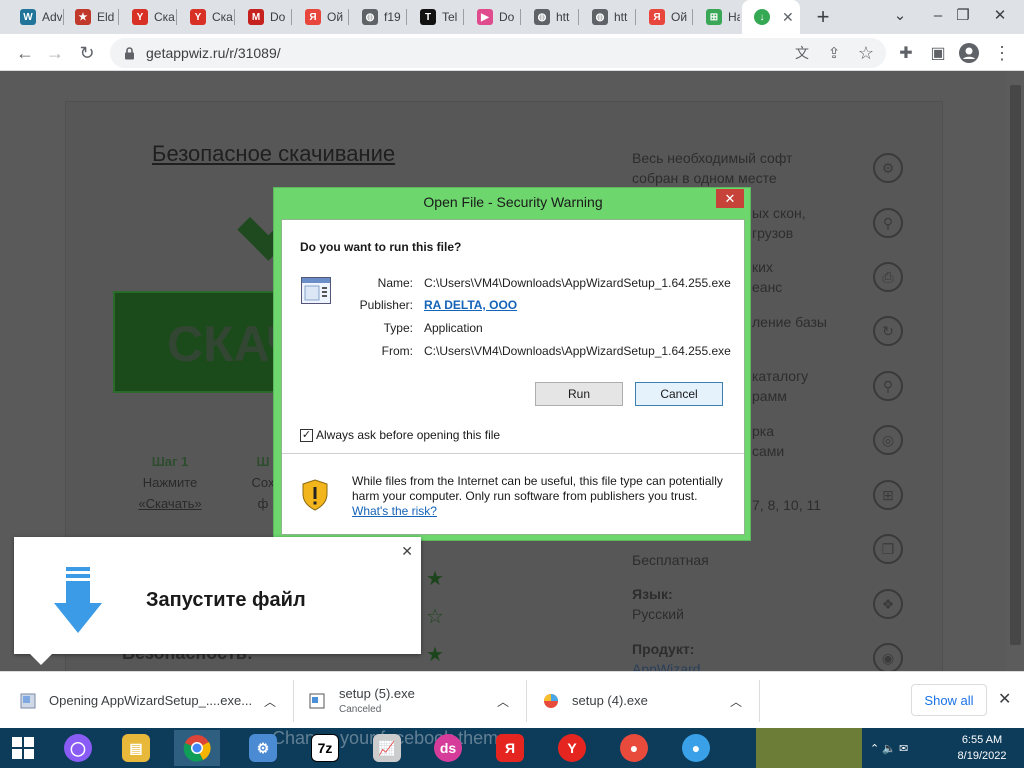 The height and width of the screenshot is (768, 1024). Describe the element at coordinates (982, 748) in the screenshot. I see `taskbar-clock: 6:55 AM 8/19/2022` at that location.